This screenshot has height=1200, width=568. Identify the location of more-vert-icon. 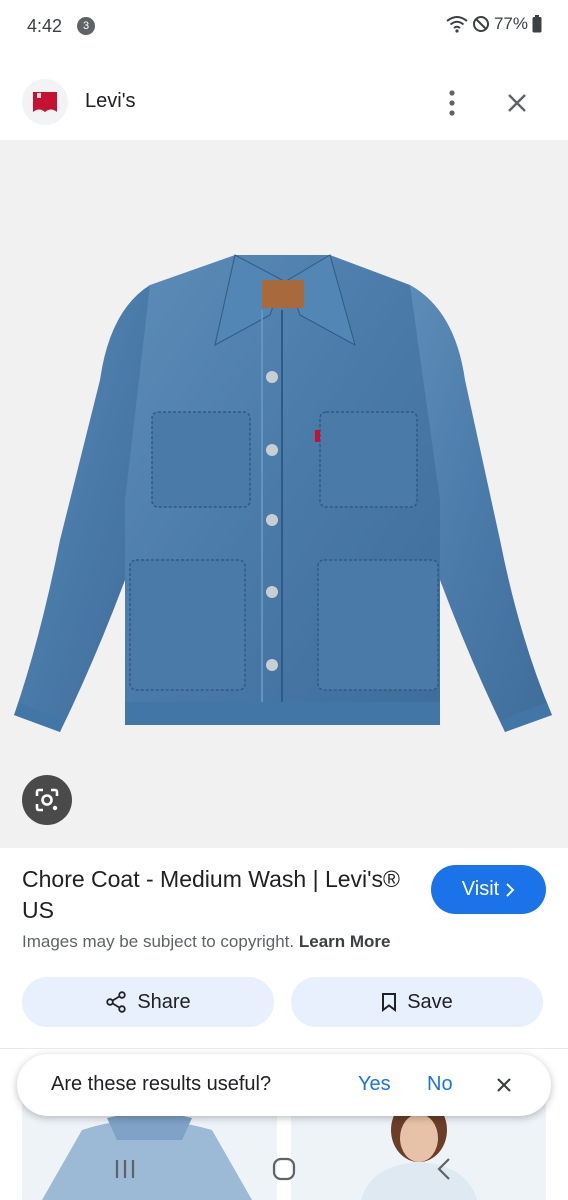
(452, 103).